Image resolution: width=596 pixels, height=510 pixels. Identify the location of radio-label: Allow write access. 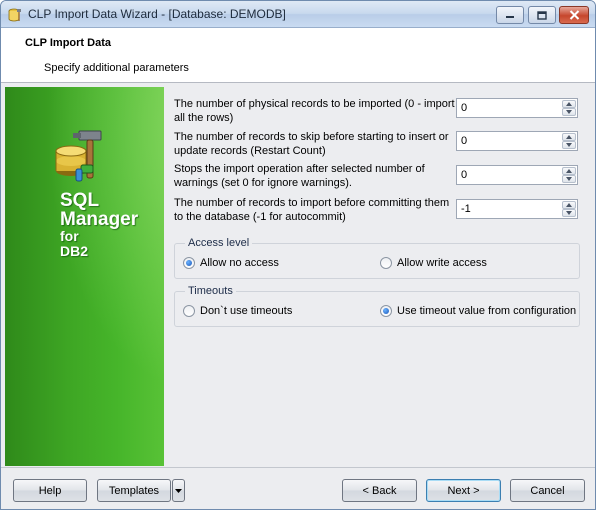
(442, 263).